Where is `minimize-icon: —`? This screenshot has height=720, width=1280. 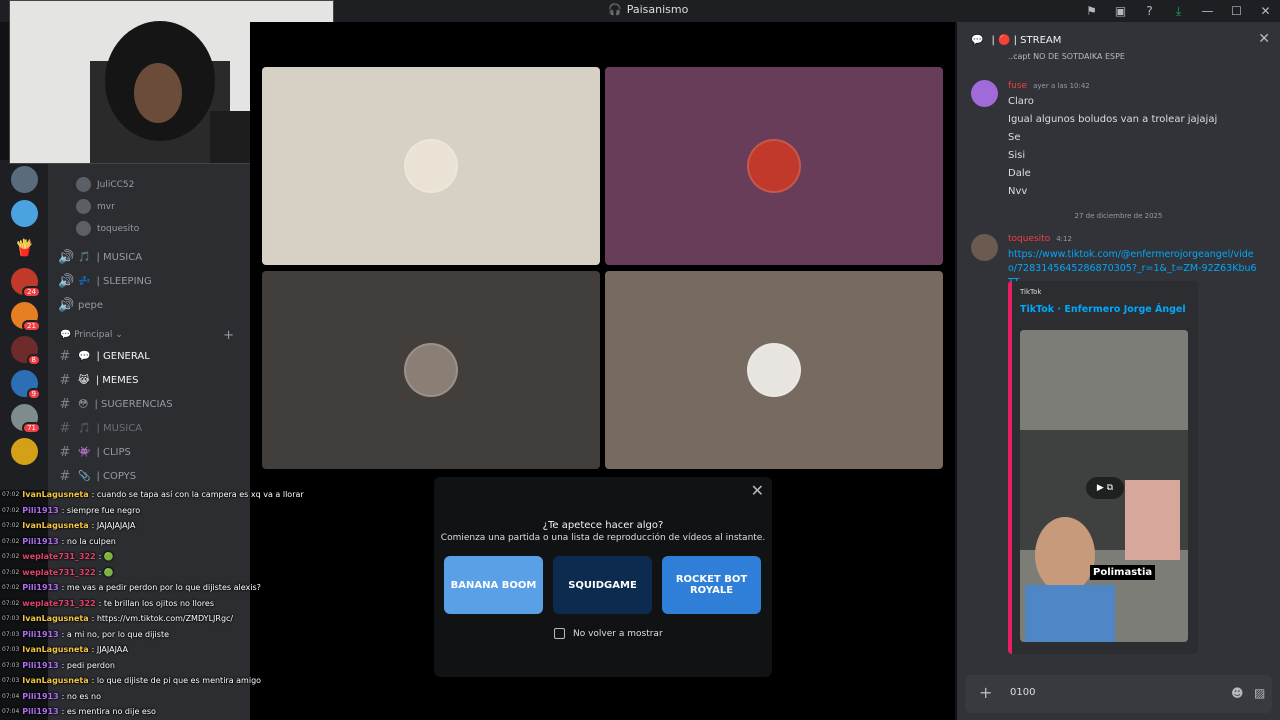
minimize-icon: — is located at coordinates (1207, 11).